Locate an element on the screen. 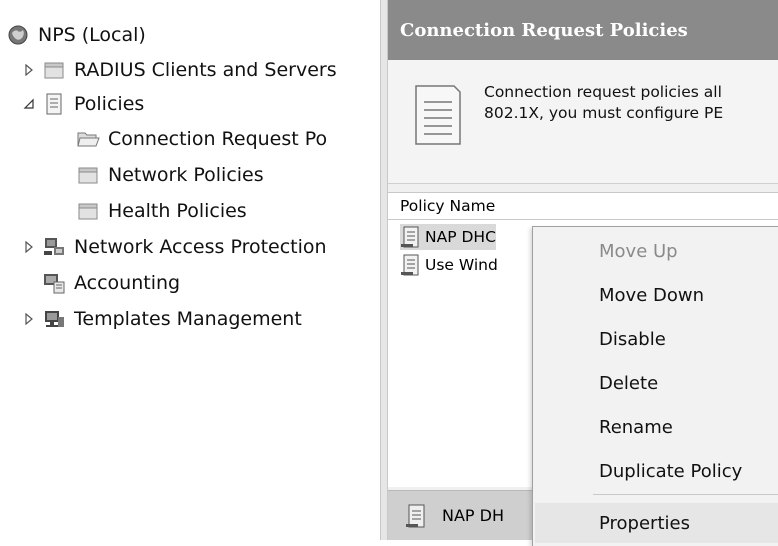  nps-server-icon is located at coordinates (18, 35).